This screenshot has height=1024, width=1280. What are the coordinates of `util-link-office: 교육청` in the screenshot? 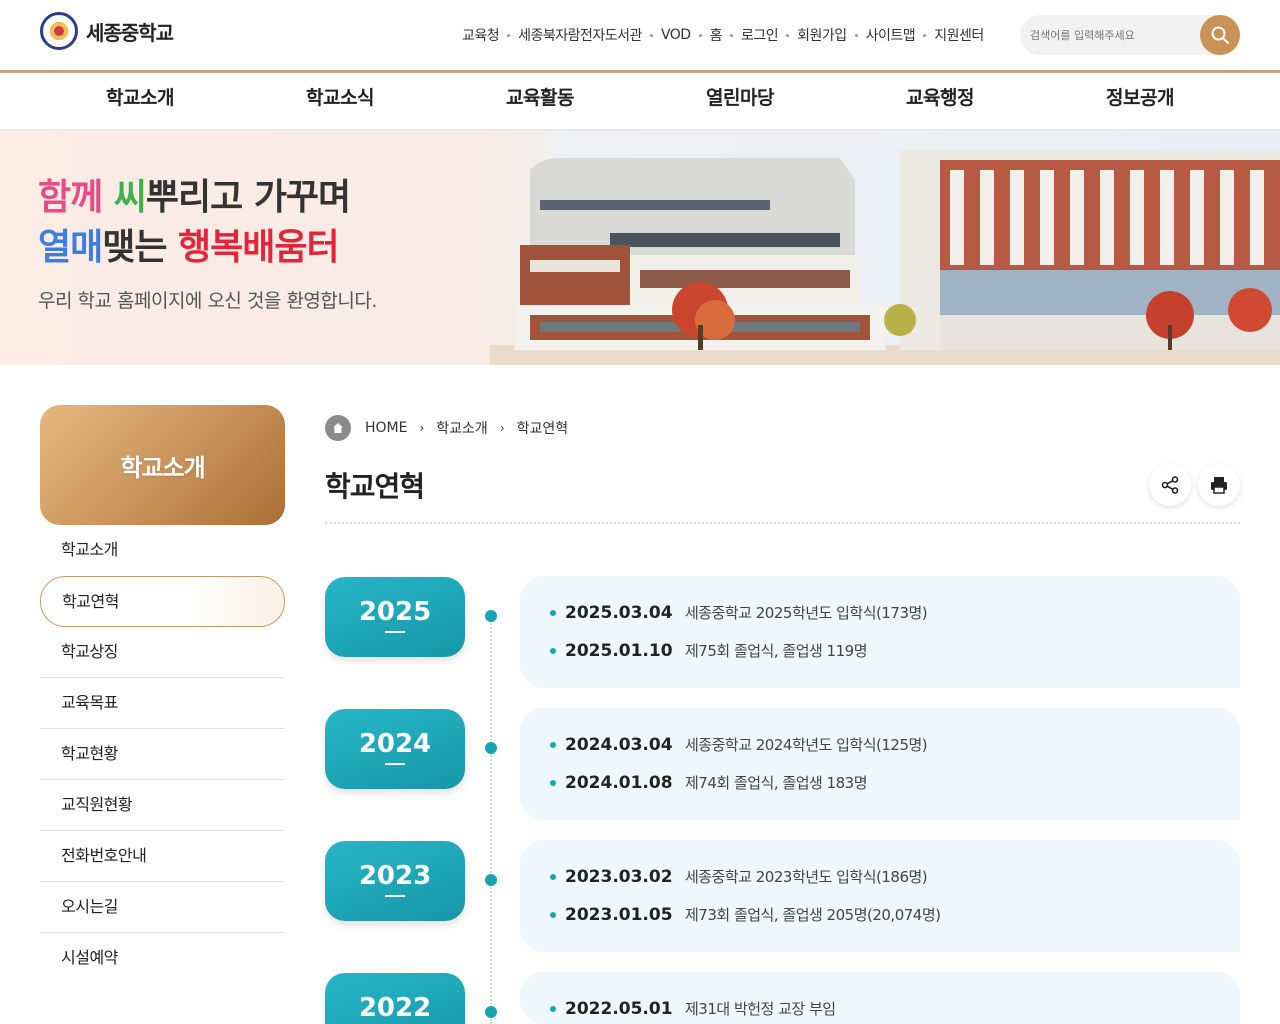 It's located at (481, 35).